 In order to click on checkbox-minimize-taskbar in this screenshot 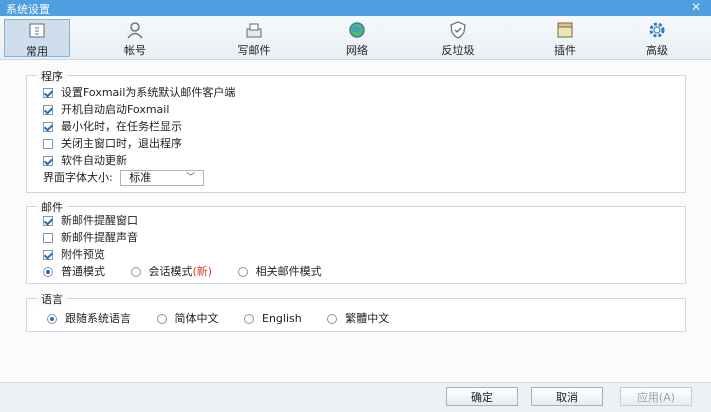, I will do `click(48, 127)`.